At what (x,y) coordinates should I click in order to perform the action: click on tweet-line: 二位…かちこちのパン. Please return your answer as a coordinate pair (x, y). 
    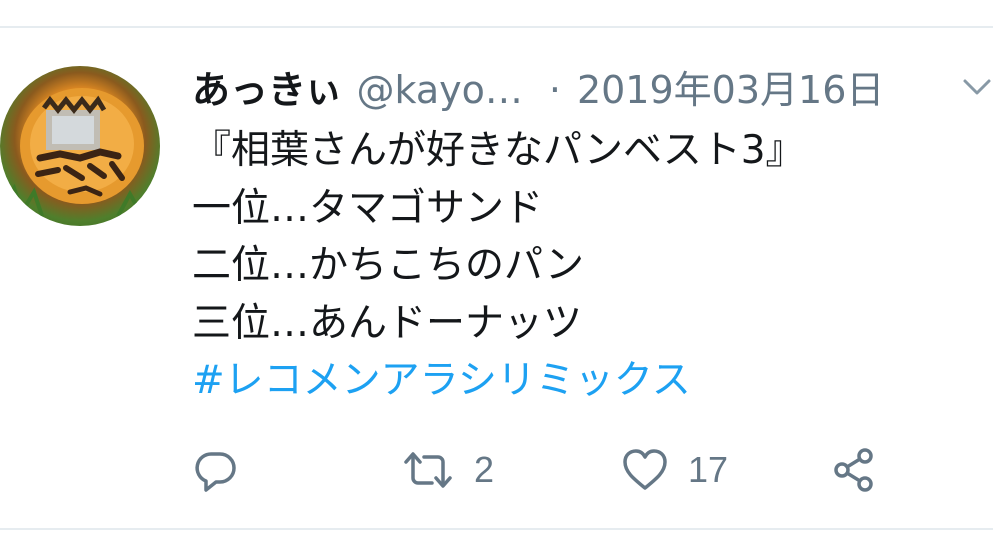
    Looking at the image, I should click on (388, 265).